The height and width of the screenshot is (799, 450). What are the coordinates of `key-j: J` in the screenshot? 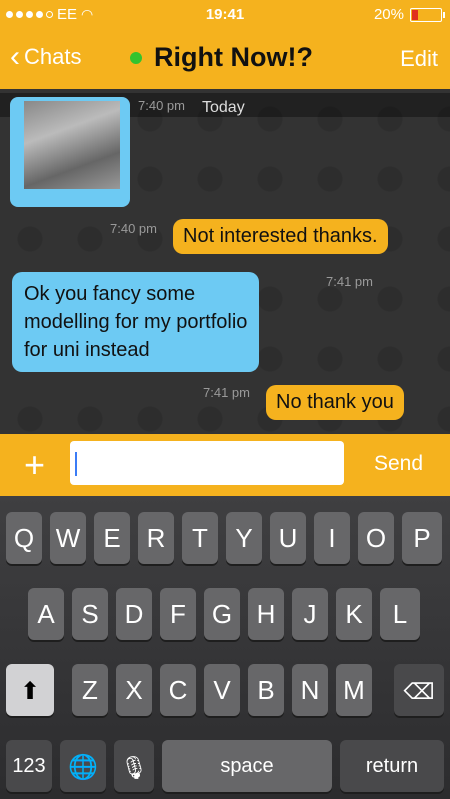 It's located at (310, 614).